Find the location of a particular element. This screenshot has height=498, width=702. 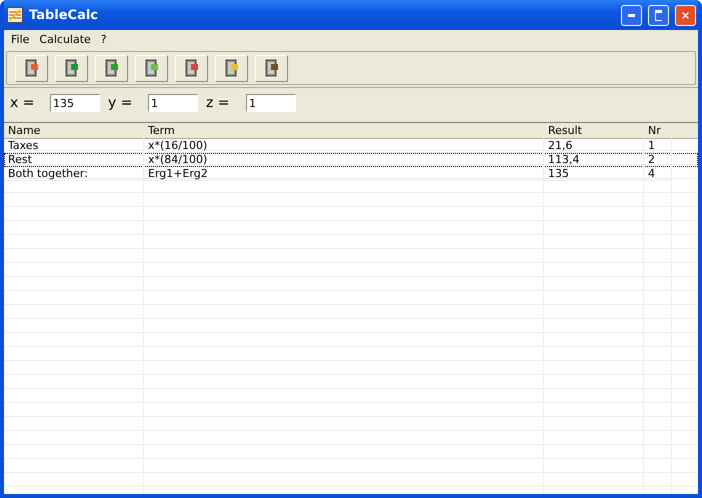

table-row: Taxes x*(16/100) 21,6 1 is located at coordinates (351, 146).